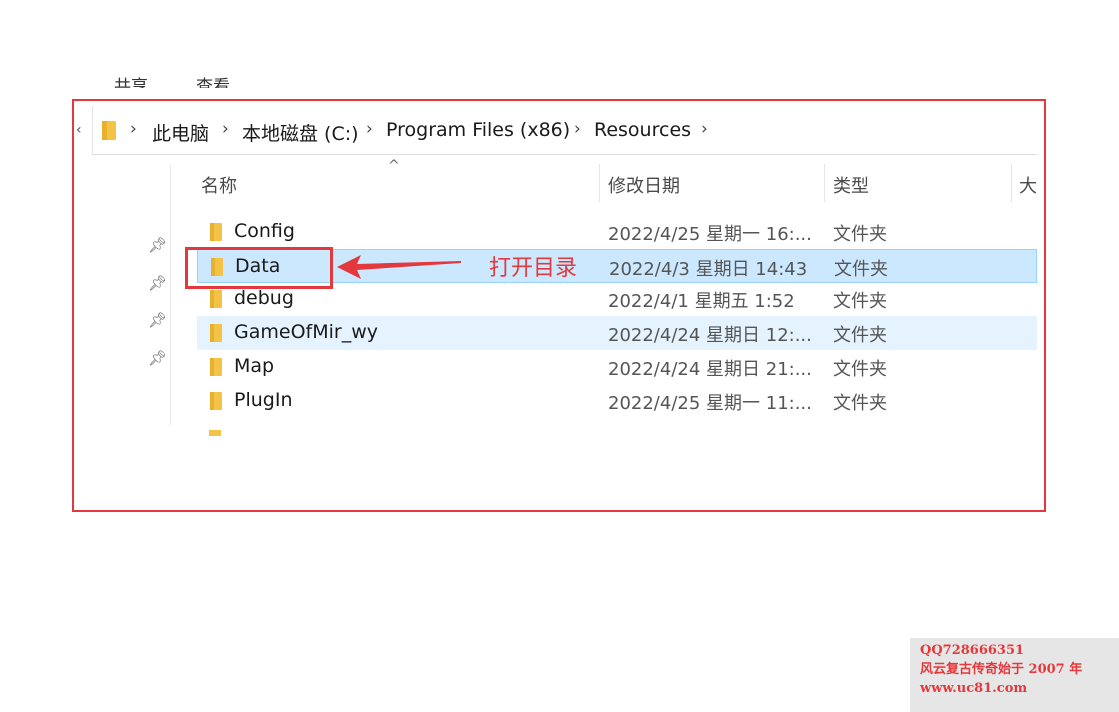  Describe the element at coordinates (398, 269) in the screenshot. I see `arrow-left-icon` at that location.